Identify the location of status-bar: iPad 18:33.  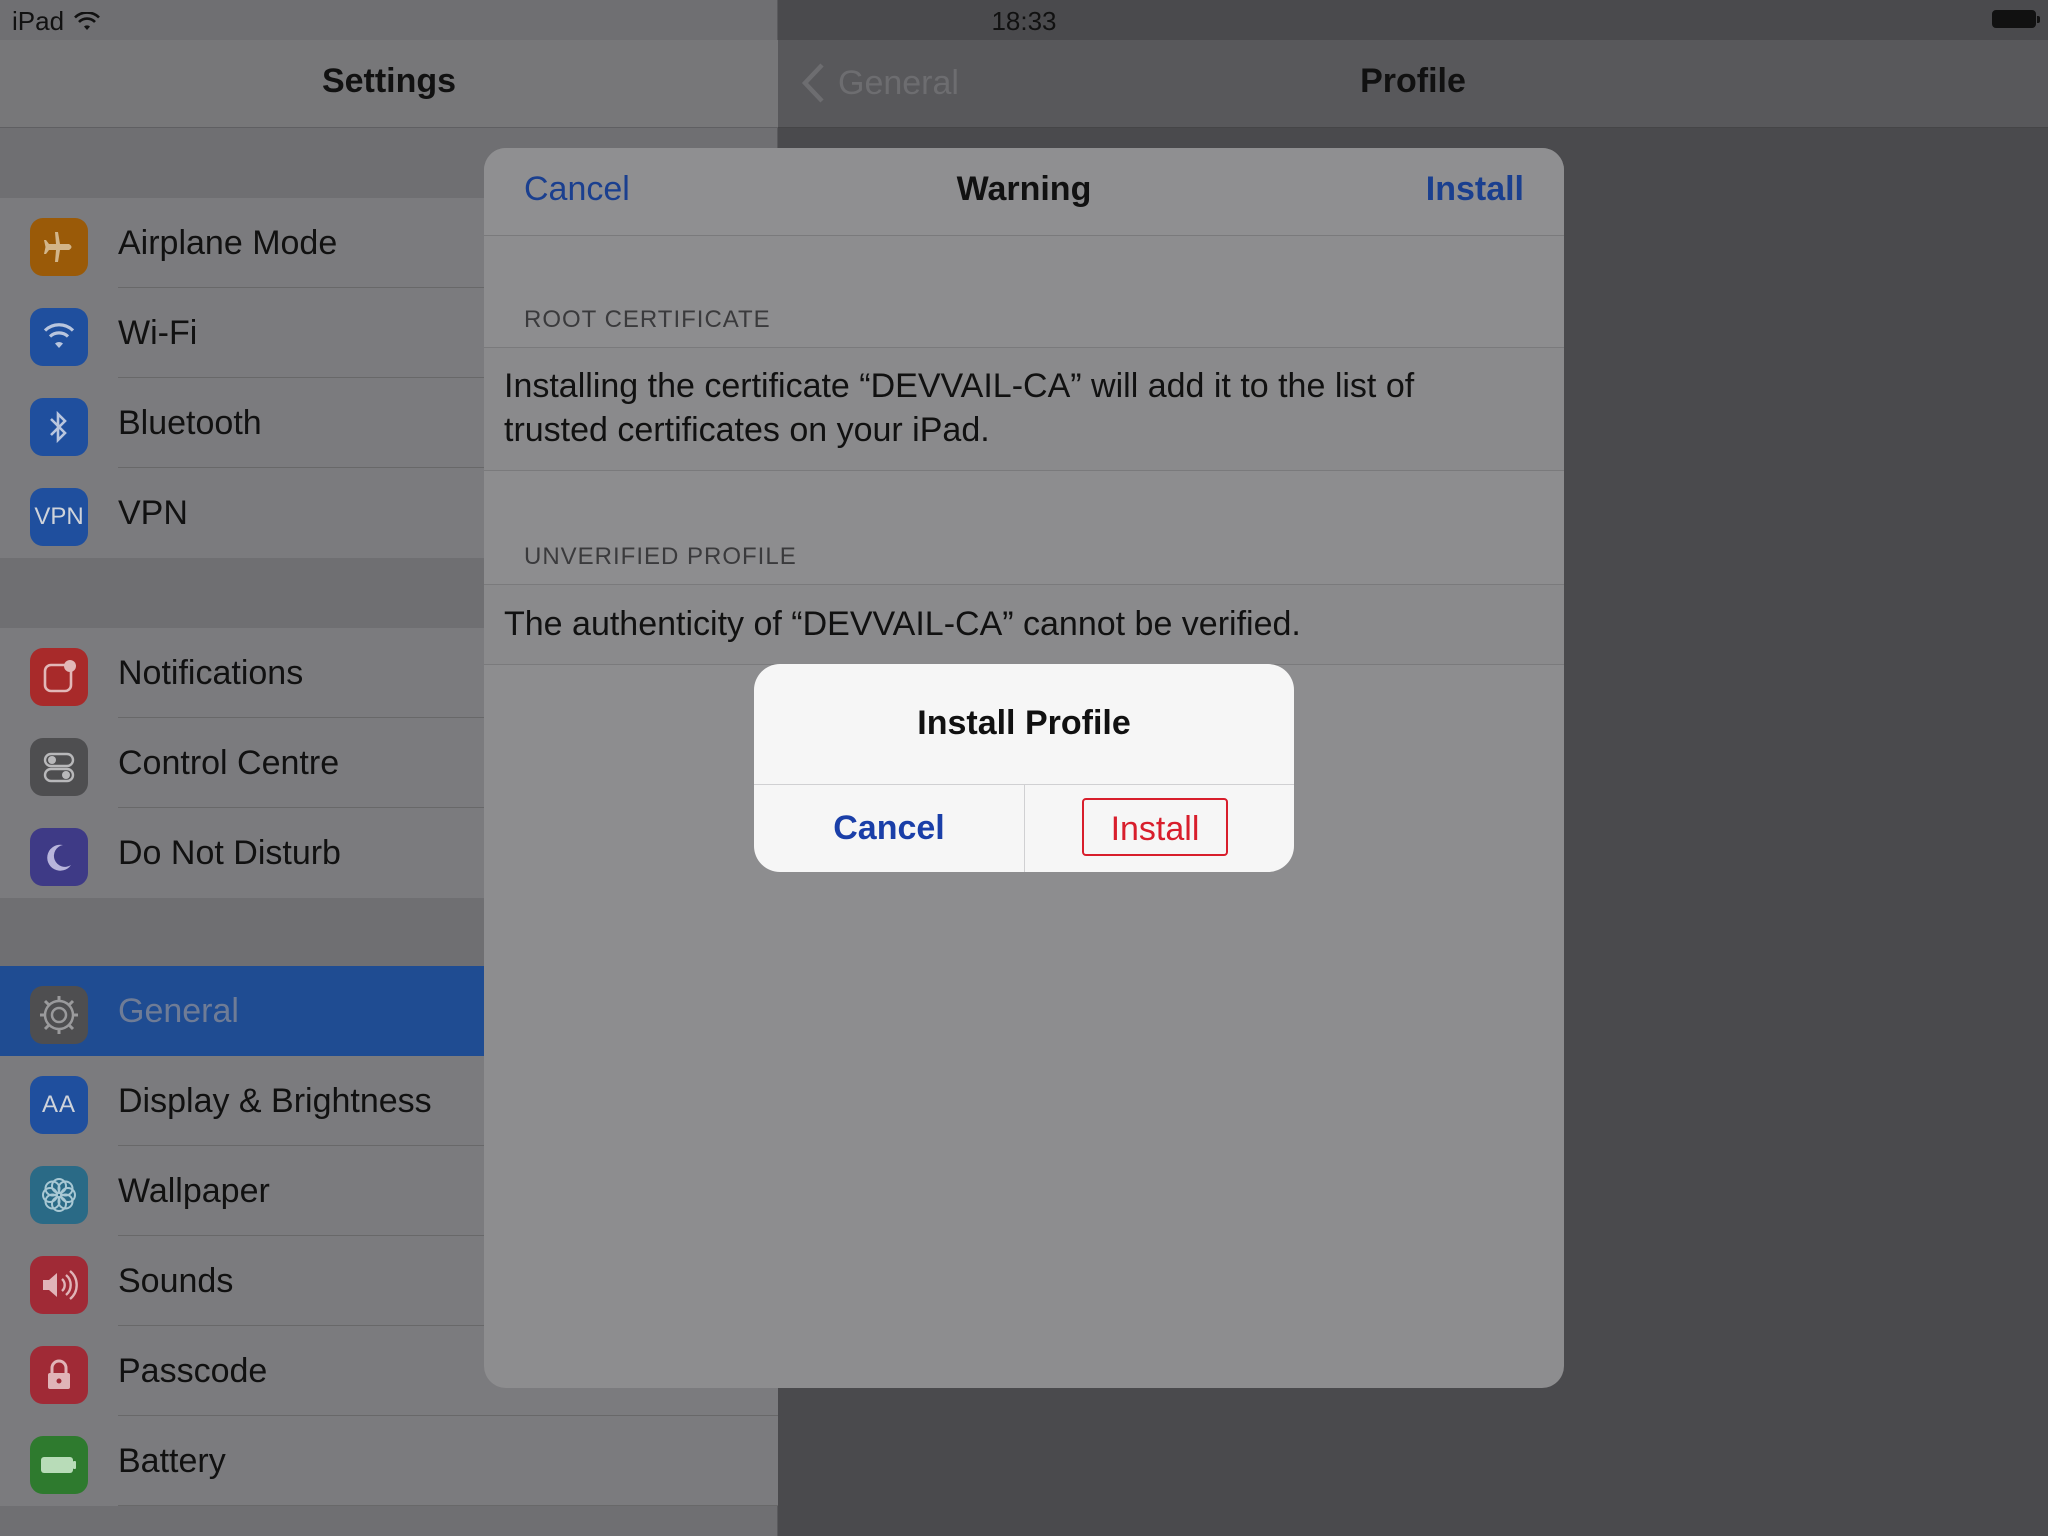
(1024, 20).